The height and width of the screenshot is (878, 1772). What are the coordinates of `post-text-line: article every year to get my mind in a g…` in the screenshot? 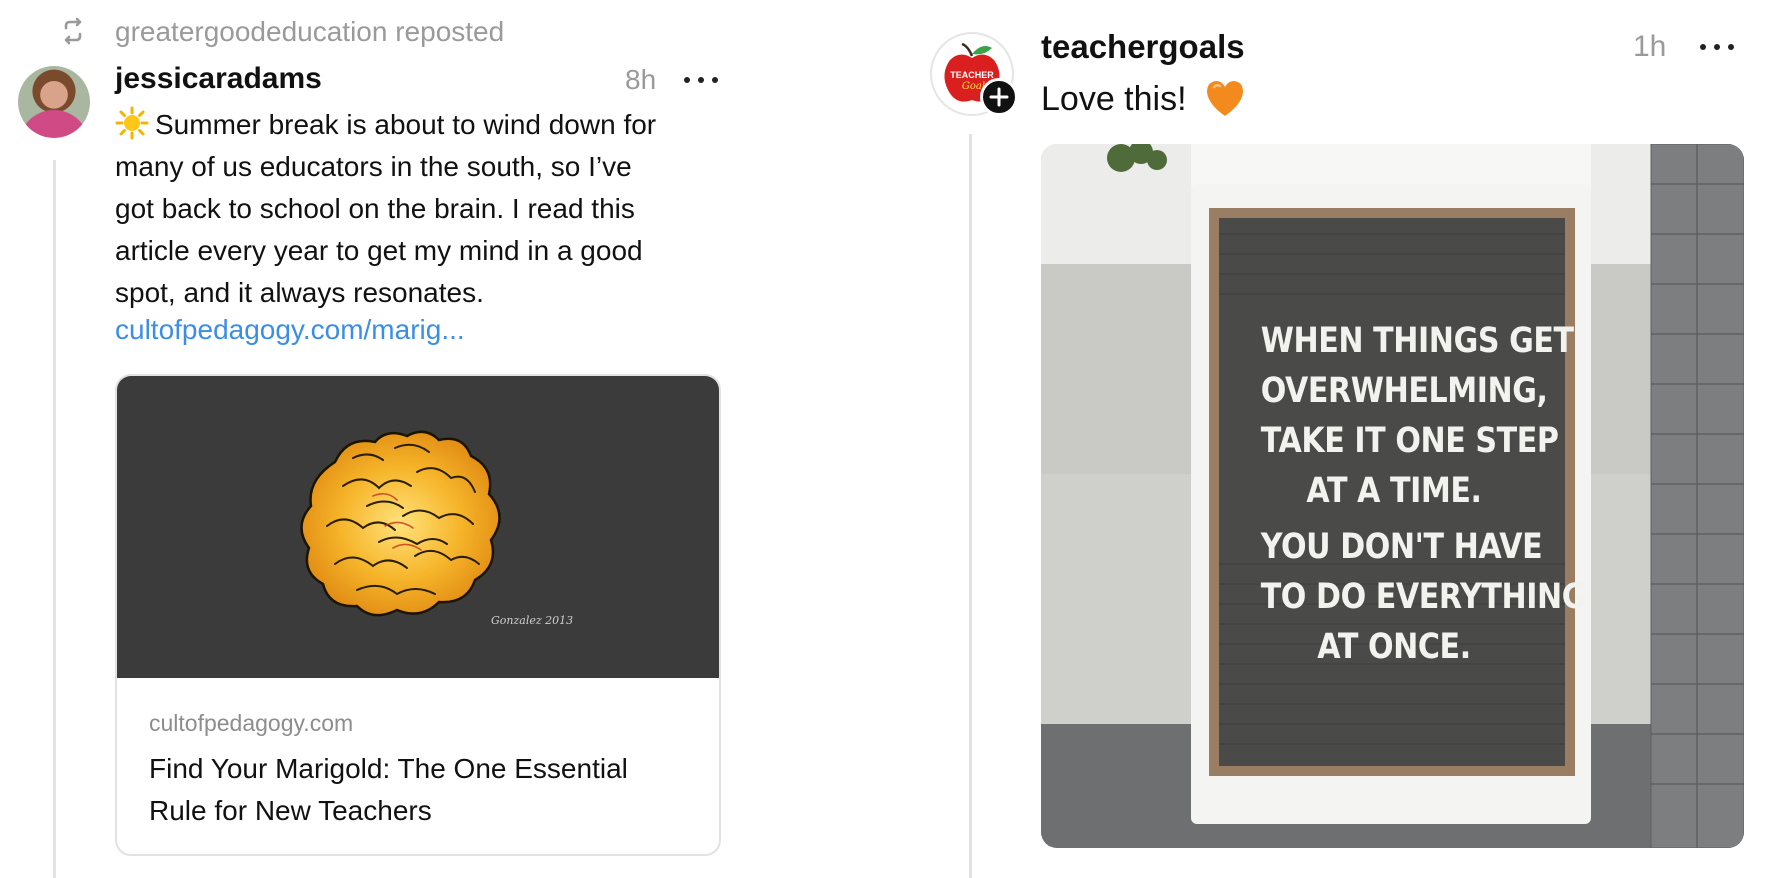 It's located at (379, 250).